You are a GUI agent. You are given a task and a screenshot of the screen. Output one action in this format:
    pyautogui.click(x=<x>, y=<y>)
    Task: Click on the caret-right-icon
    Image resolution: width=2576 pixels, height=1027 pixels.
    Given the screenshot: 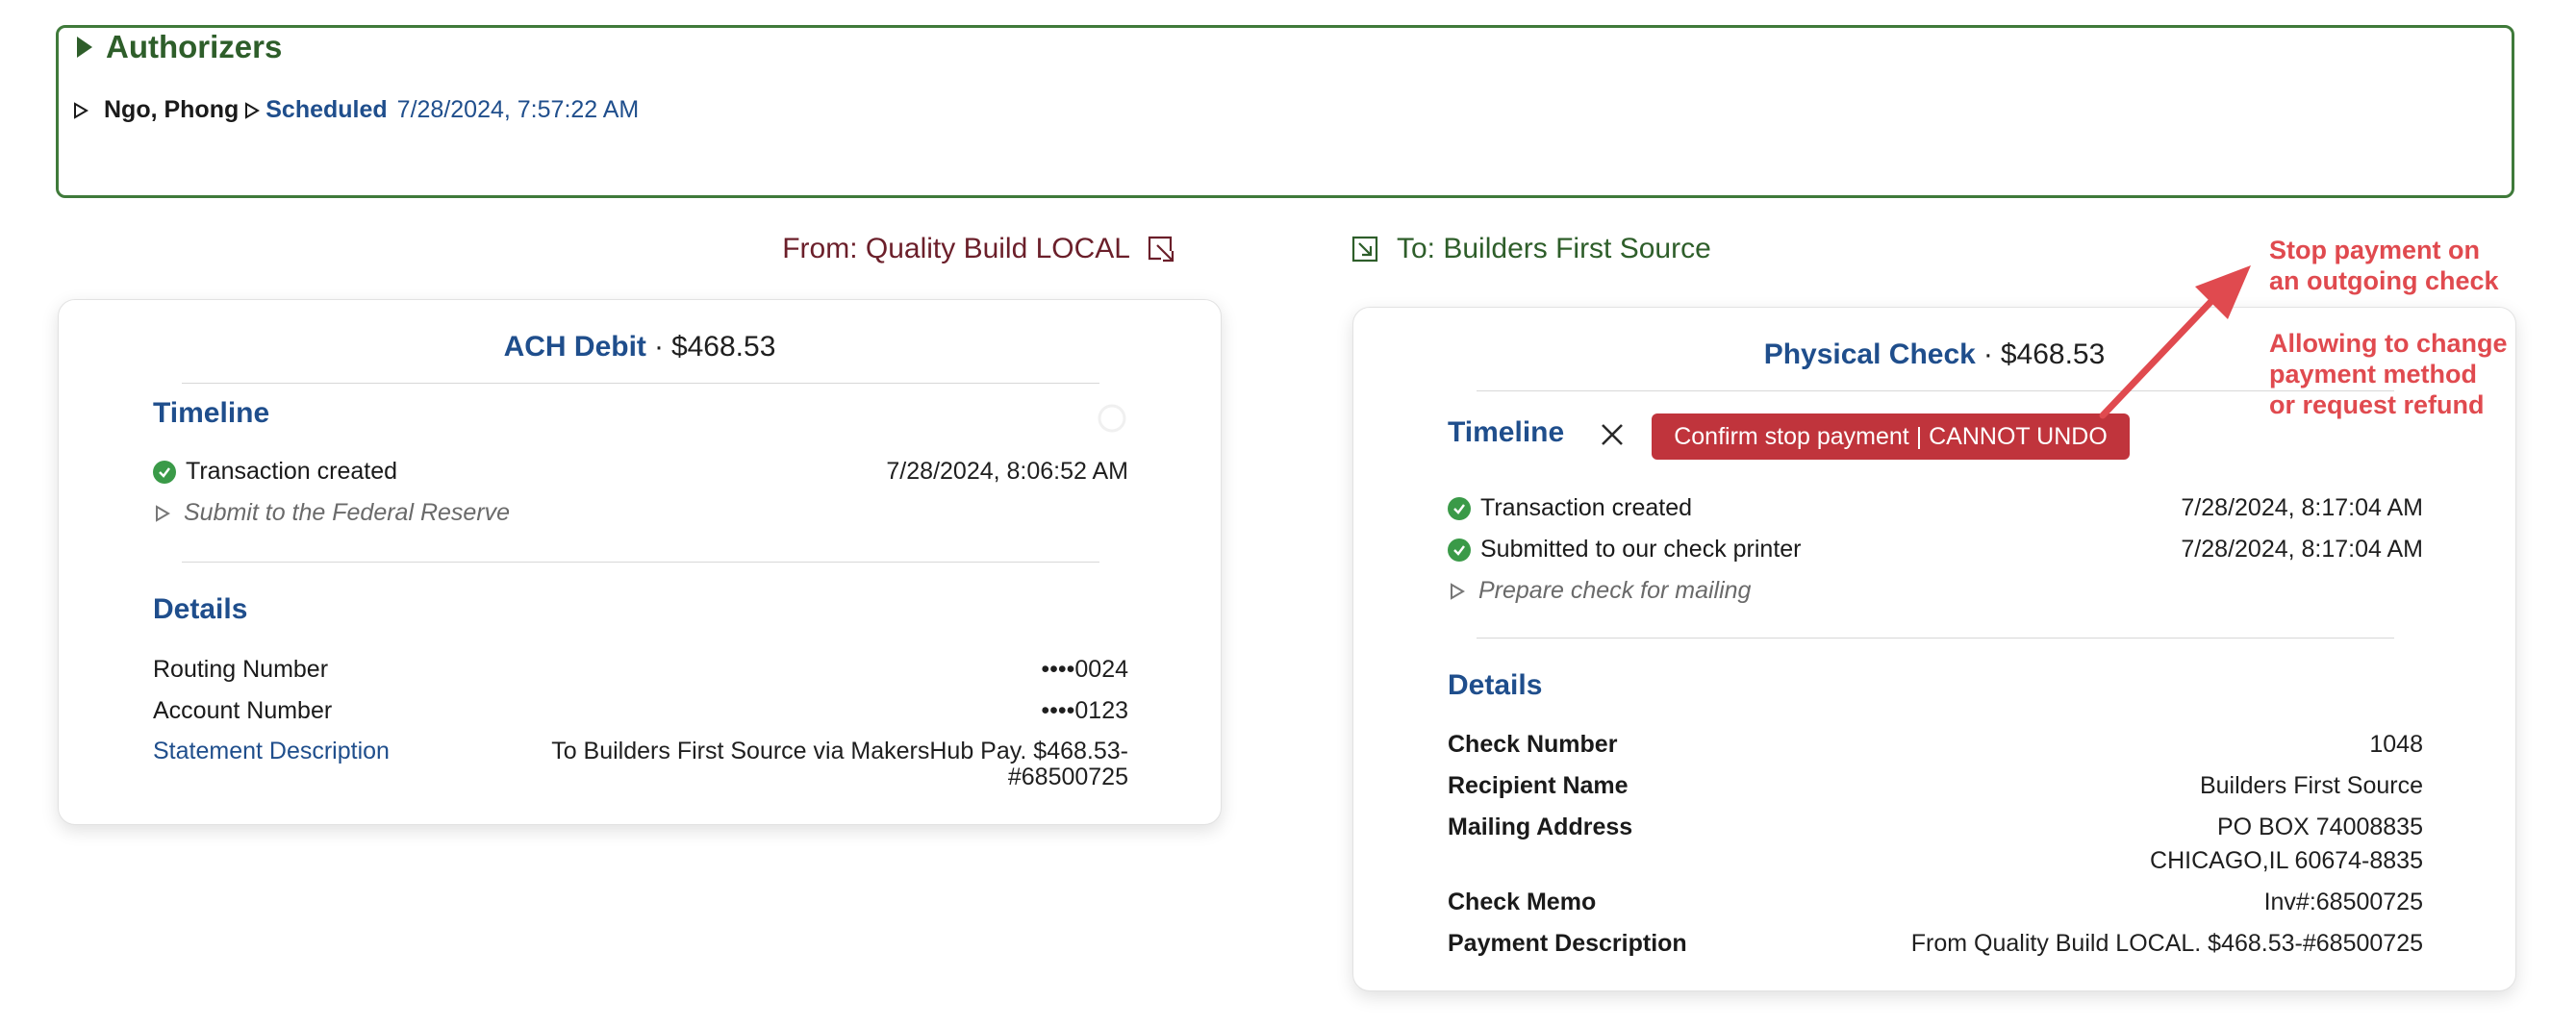 What is the action you would take?
    pyautogui.click(x=85, y=47)
    